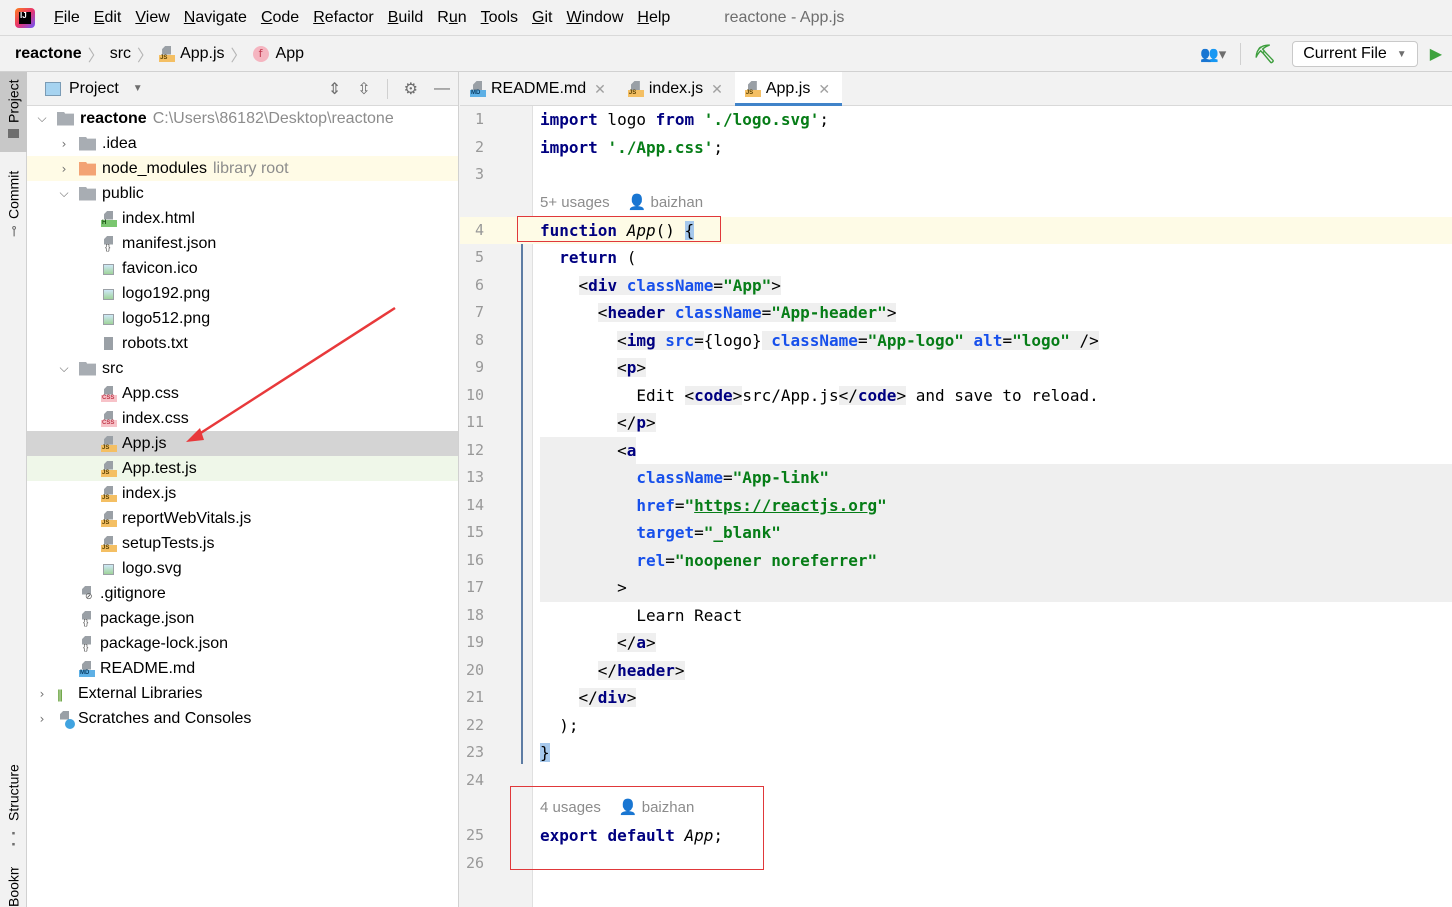 This screenshot has height=907, width=1452. What do you see at coordinates (956, 89) in the screenshot?
I see `editor-tabs: MD README.md ✕ JS index.js ✕ JS App.js ✕` at bounding box center [956, 89].